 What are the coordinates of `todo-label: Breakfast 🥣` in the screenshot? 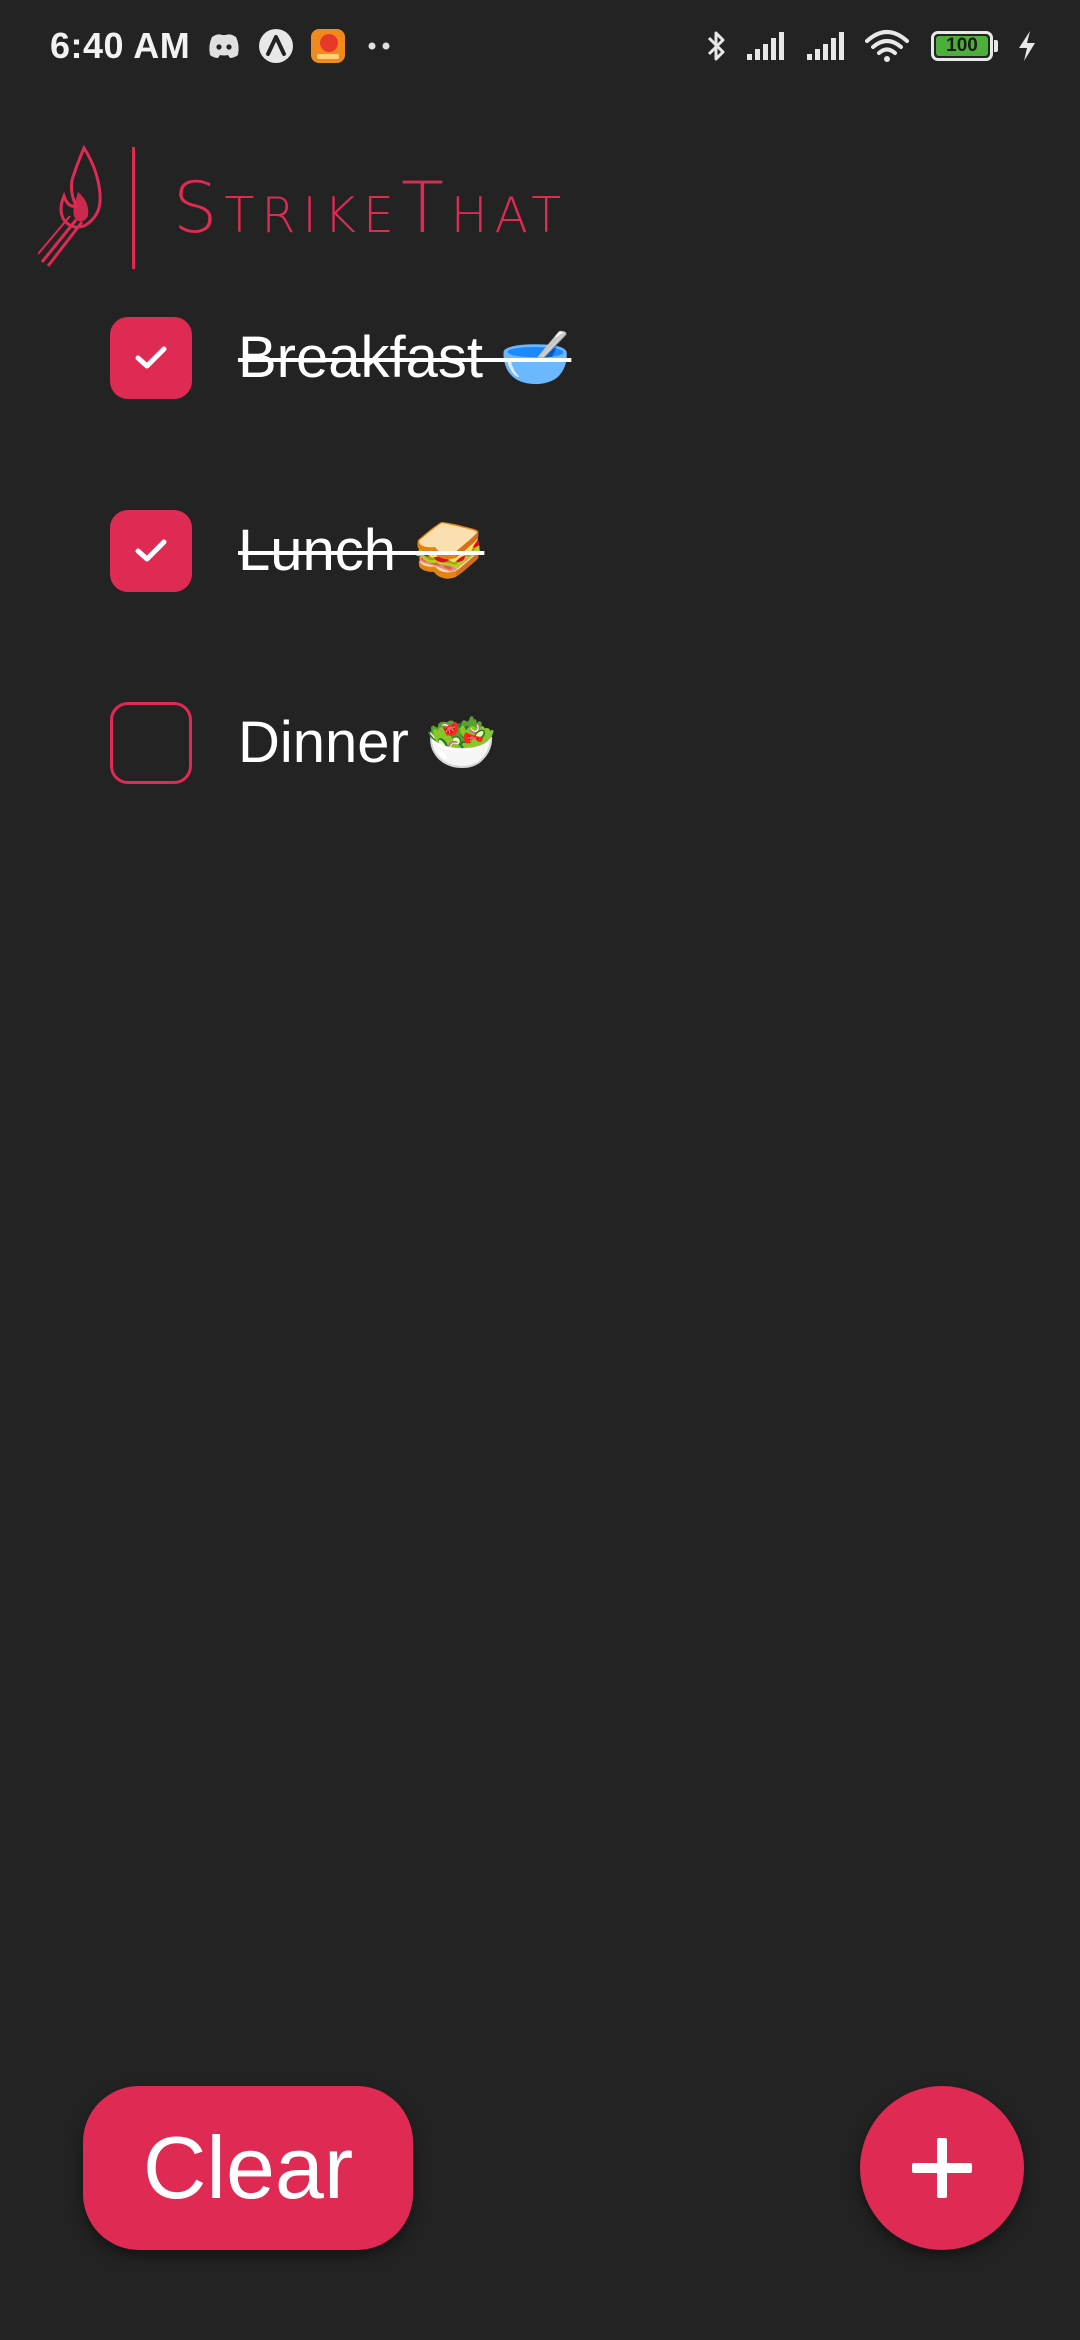 It's located at (405, 357).